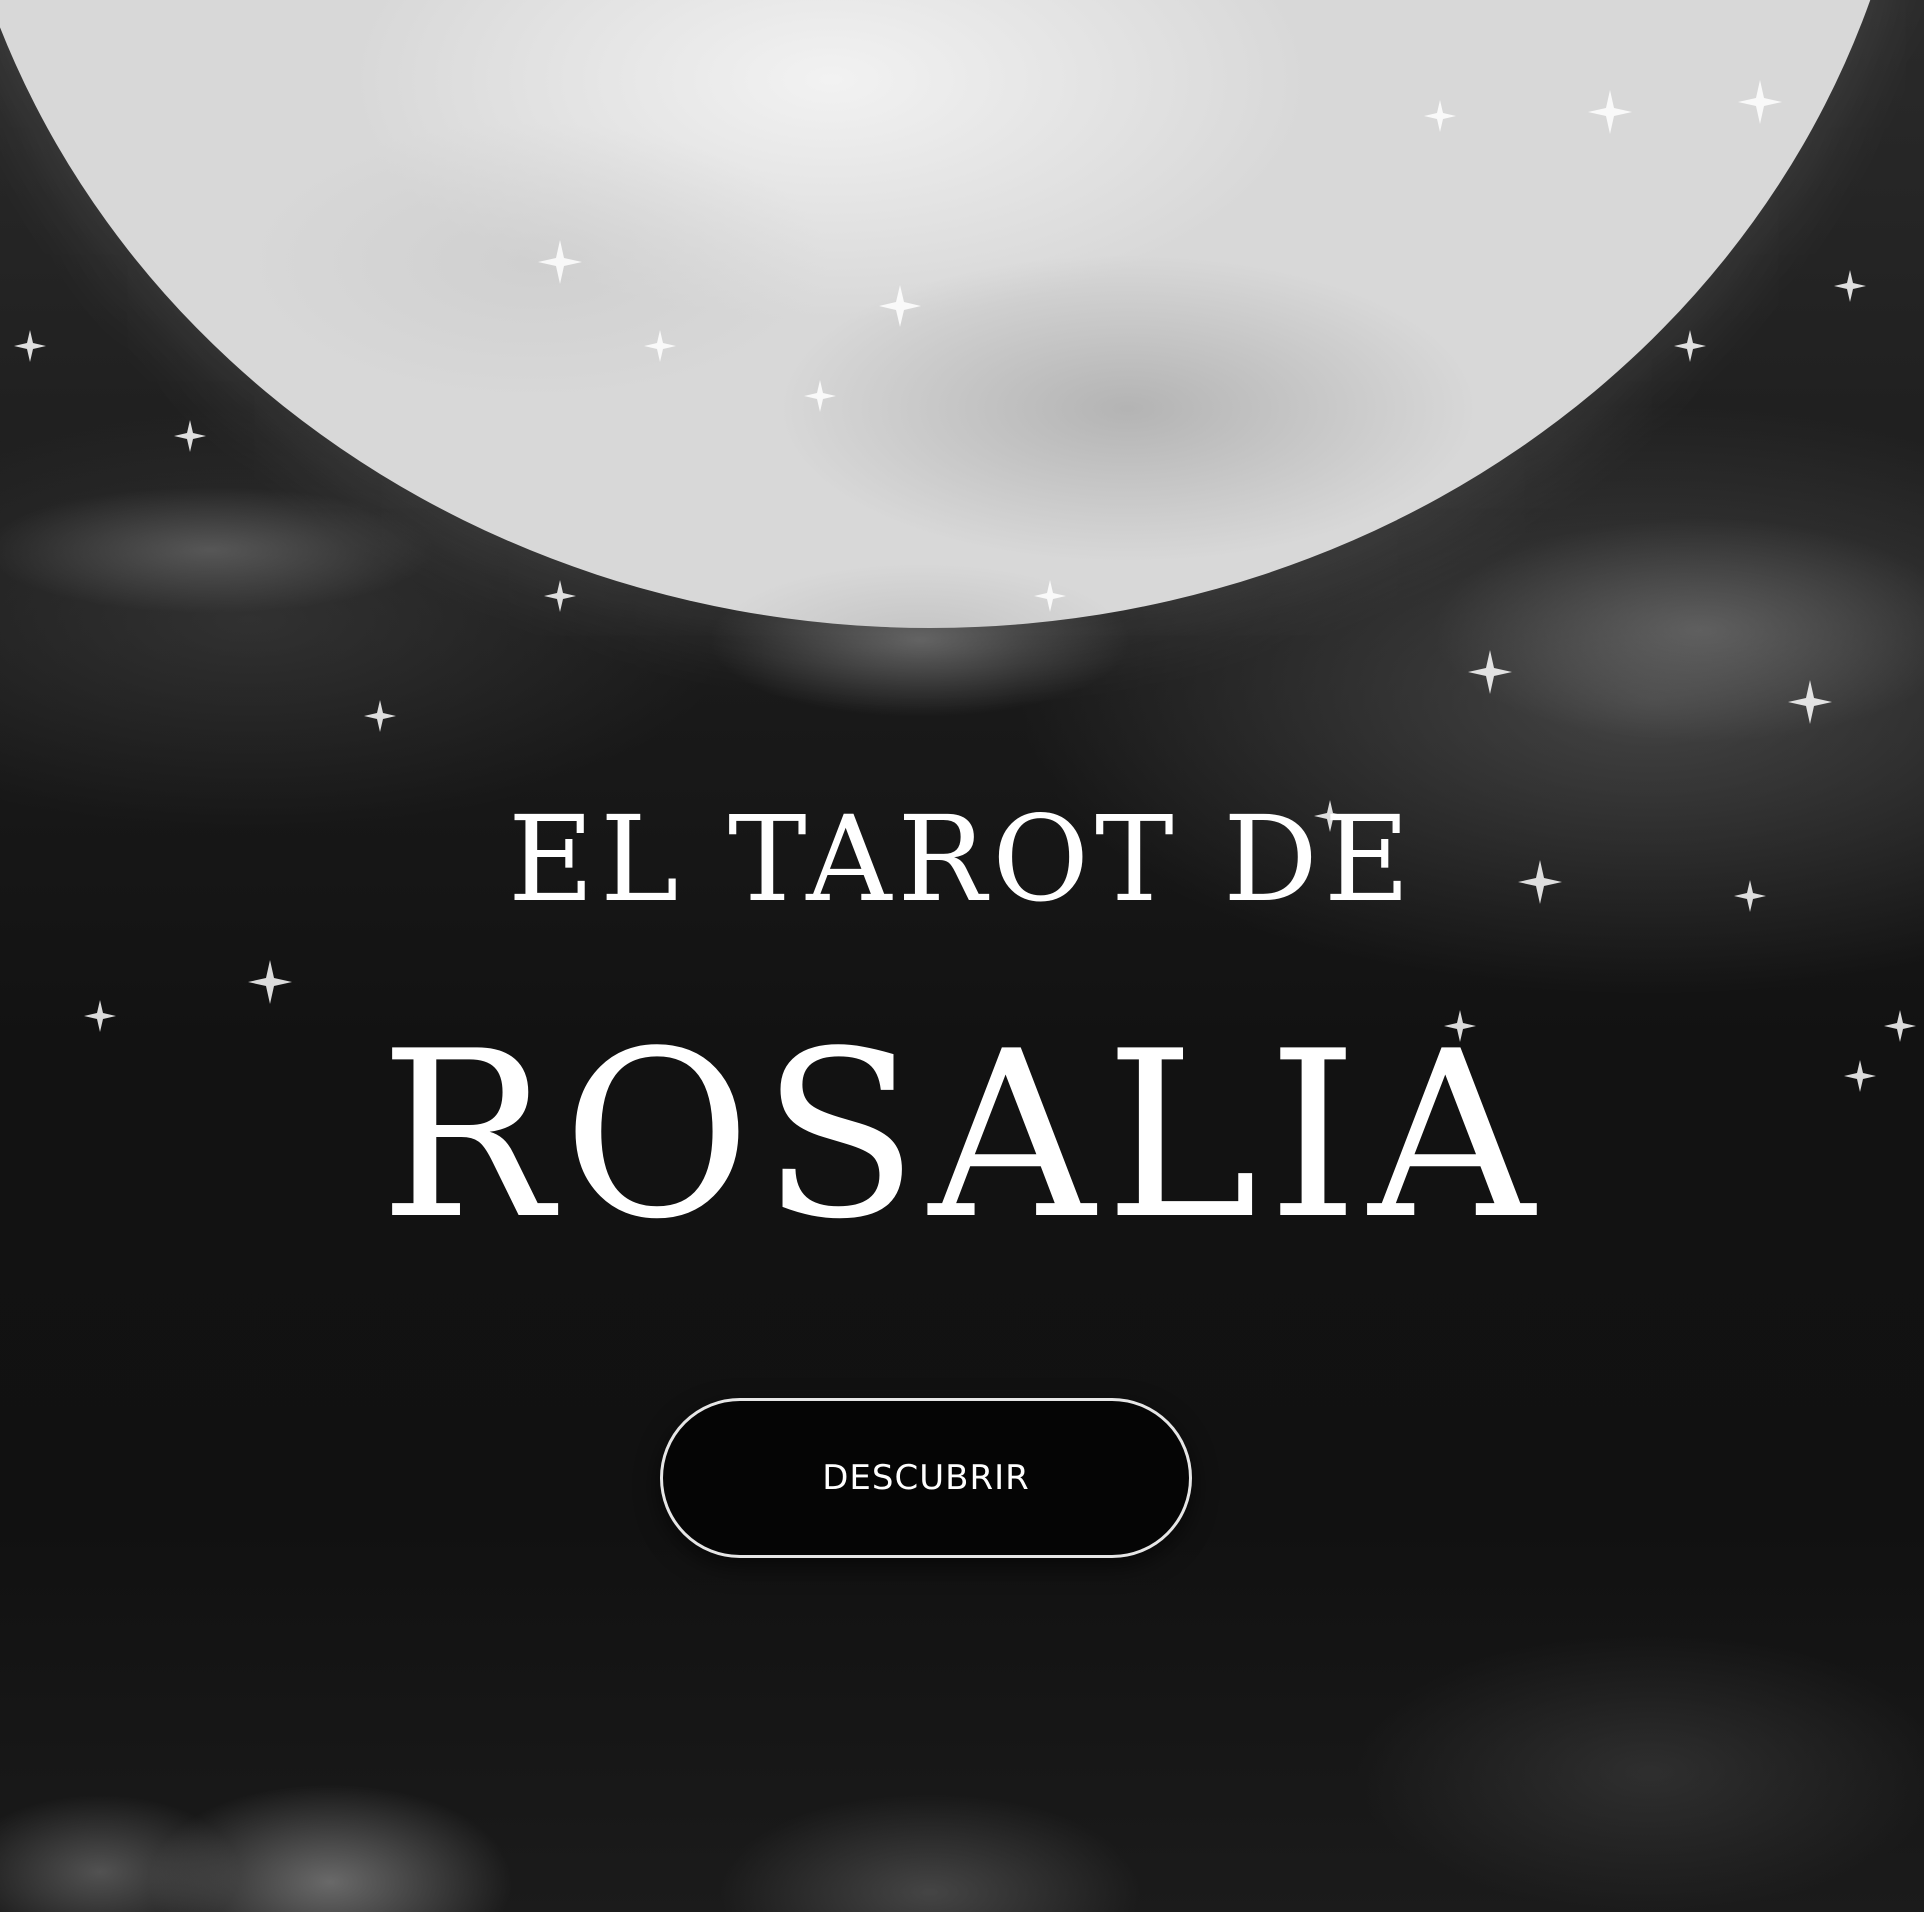 This screenshot has height=1912, width=1924. I want to click on title-line-2: ROSALIA, so click(962, 1136).